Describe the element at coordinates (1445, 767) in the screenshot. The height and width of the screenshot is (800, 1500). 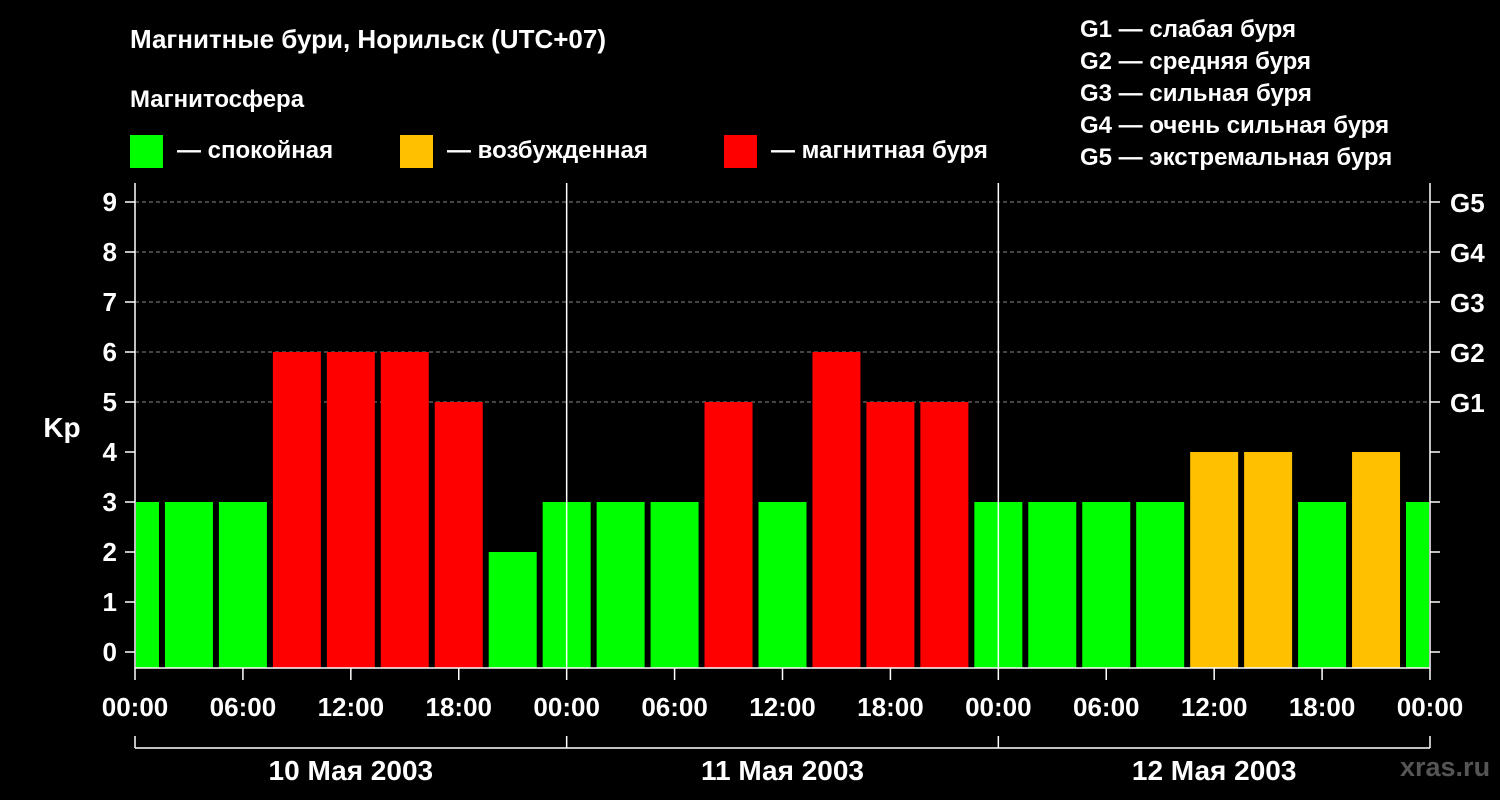
I see `watermark: xras.ru` at that location.